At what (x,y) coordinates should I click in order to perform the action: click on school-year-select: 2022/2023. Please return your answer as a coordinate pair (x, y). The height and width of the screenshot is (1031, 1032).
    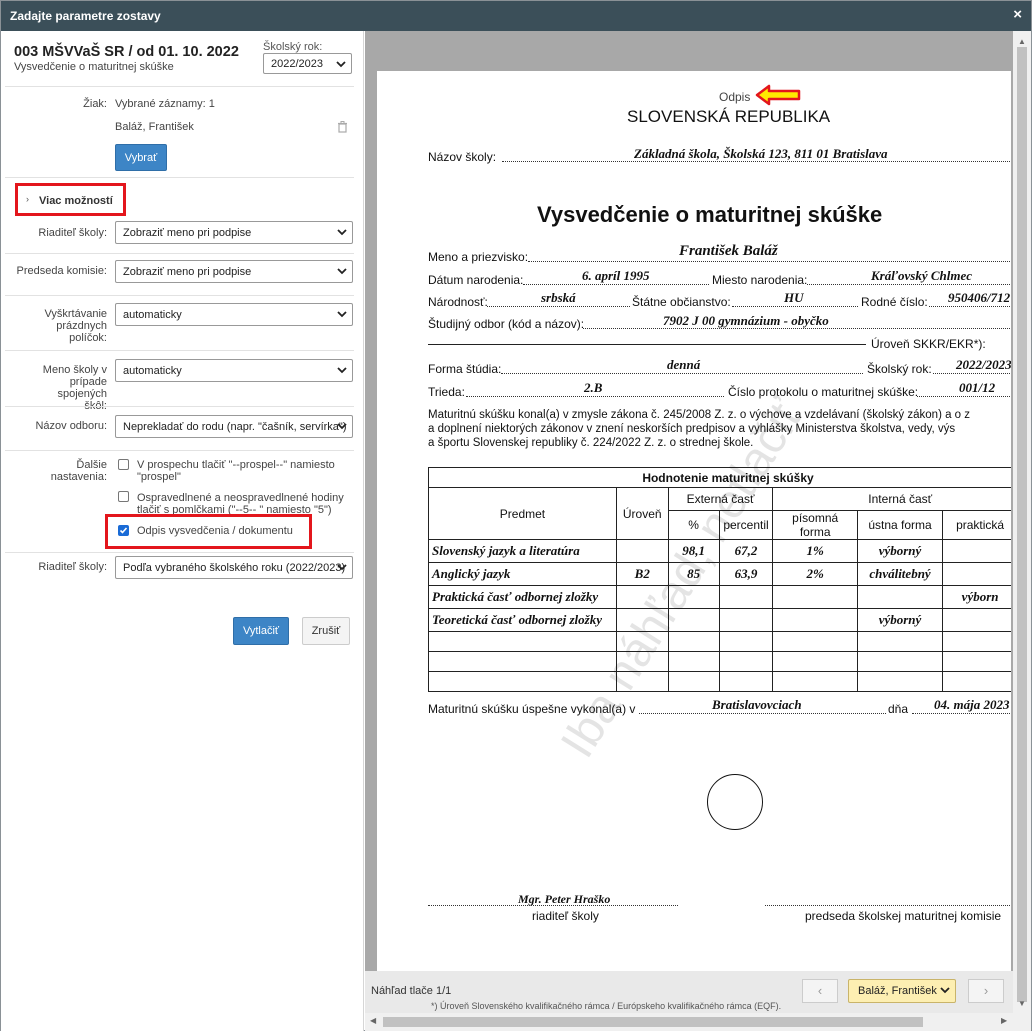
    Looking at the image, I should click on (307, 63).